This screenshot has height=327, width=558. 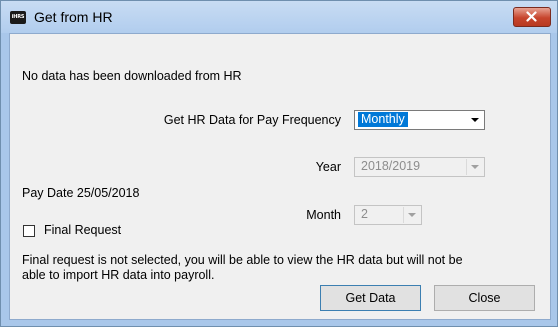 What do you see at coordinates (252, 120) in the screenshot?
I see `pay-frequency-label: Get HR Data for Pay Frequency` at bounding box center [252, 120].